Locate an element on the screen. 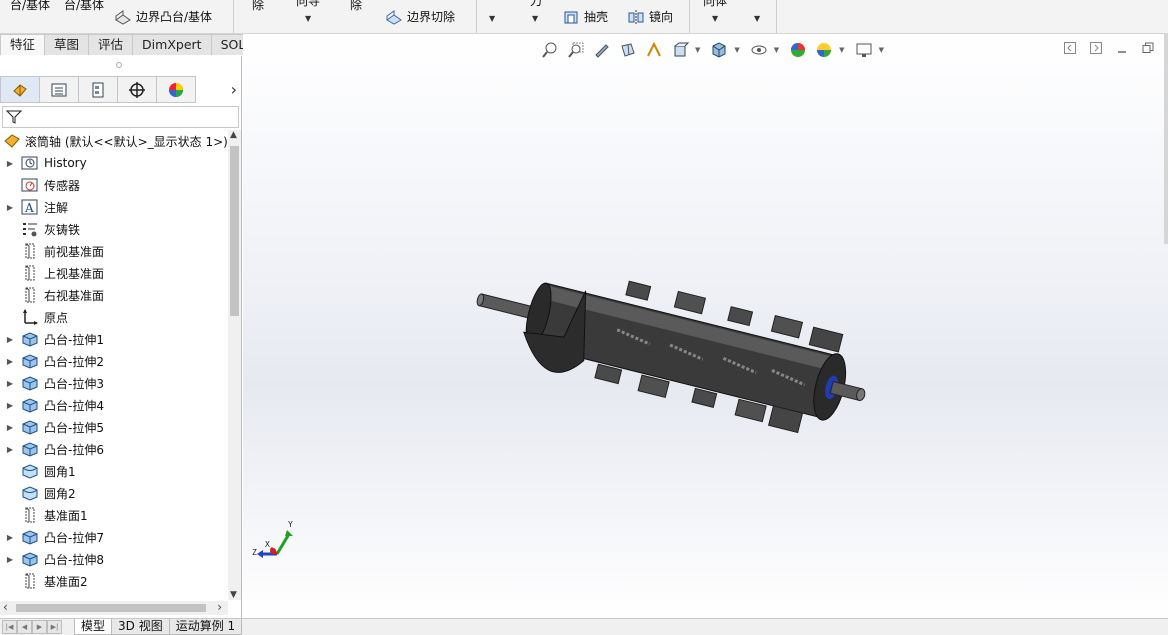  tree-item-label: 凸台-拉伸2 is located at coordinates (74, 361).